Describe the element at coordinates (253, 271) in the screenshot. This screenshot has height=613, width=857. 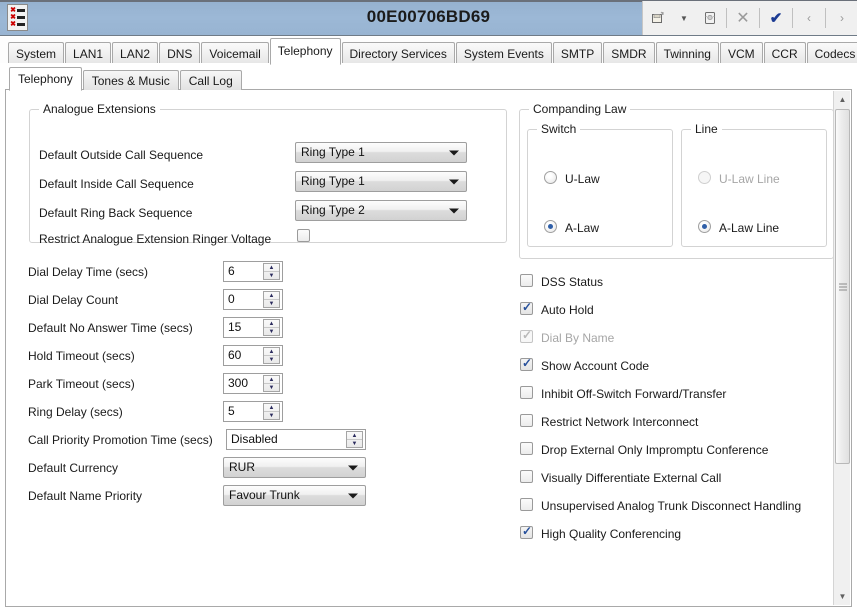
I see `dial-delay-time-secs-input: 6 ▲ ▼` at that location.